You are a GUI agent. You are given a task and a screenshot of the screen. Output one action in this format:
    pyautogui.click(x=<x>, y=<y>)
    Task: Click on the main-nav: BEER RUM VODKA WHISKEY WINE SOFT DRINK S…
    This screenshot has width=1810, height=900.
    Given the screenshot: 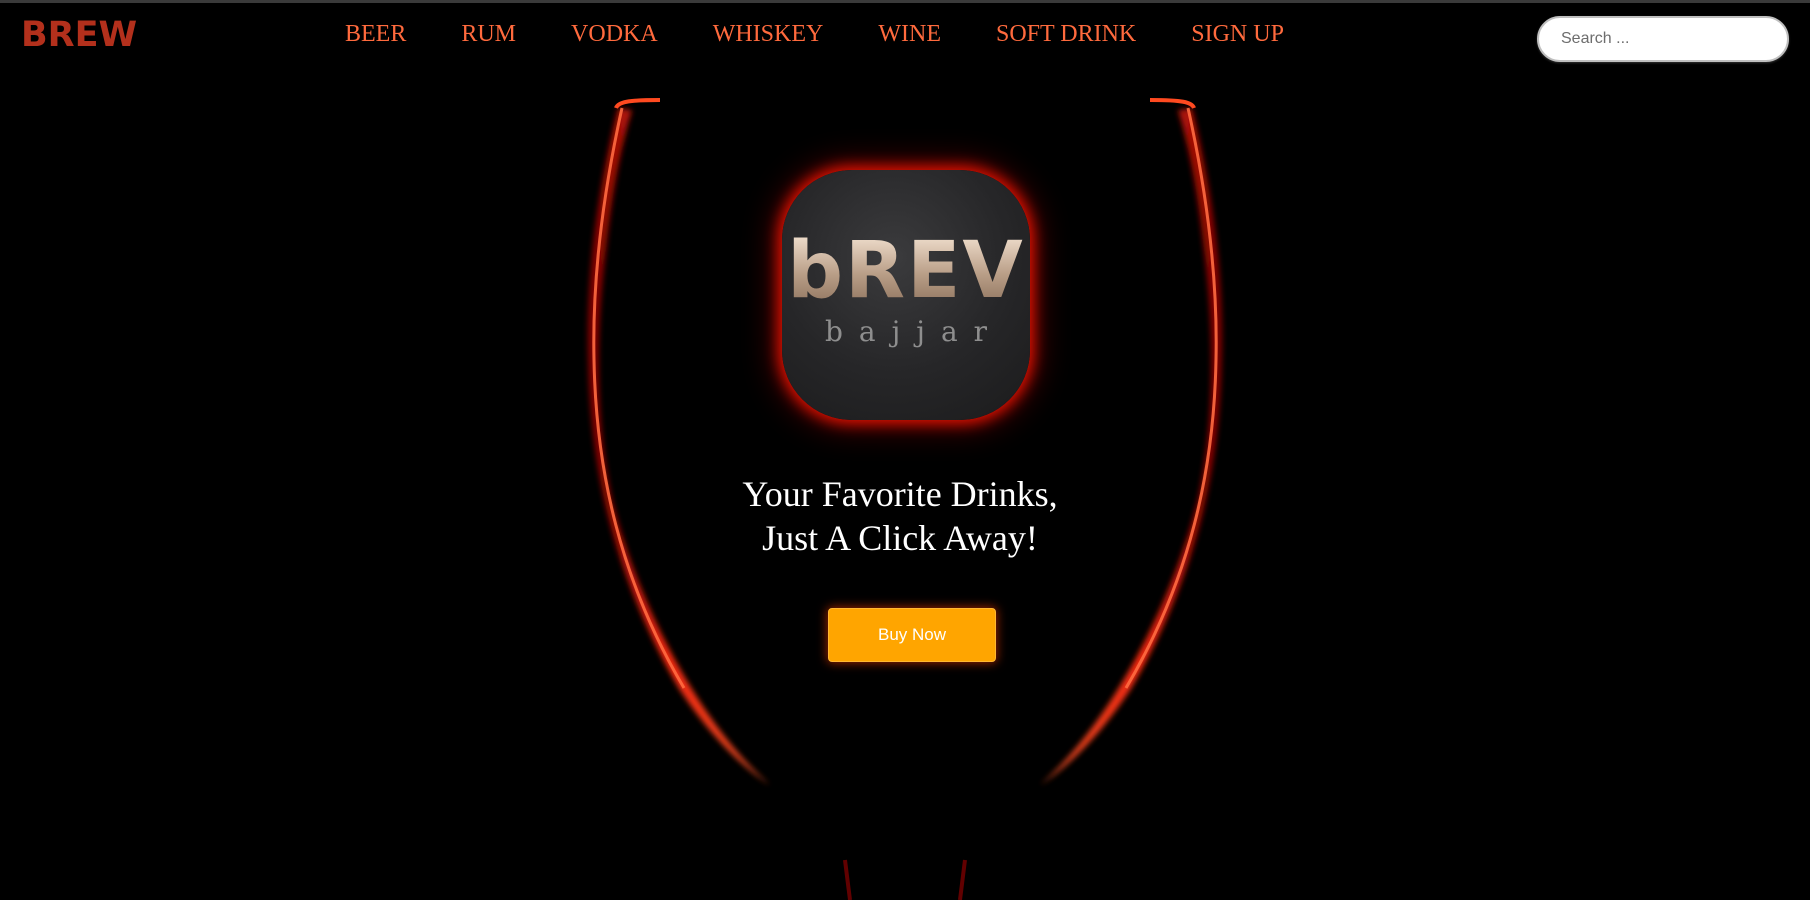 What is the action you would take?
    pyautogui.click(x=814, y=34)
    